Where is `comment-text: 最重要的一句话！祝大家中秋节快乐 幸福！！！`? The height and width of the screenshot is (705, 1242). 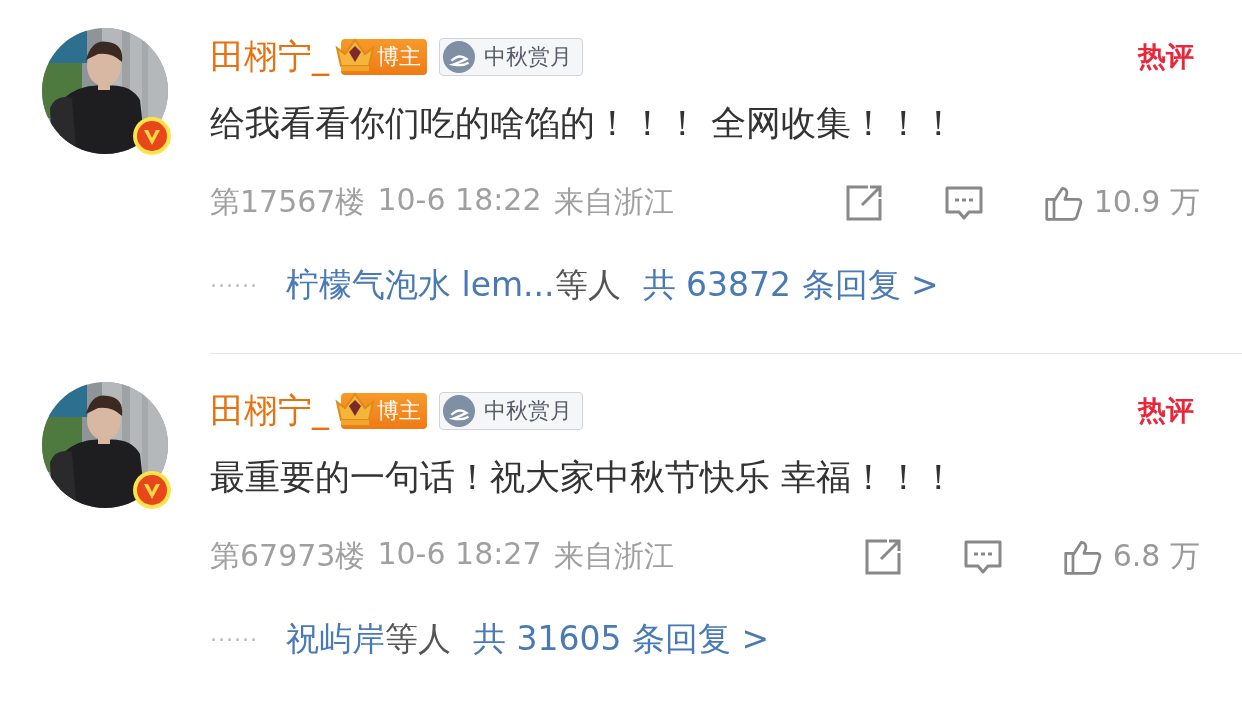
comment-text: 最重要的一句话！祝大家中秋节快乐 幸福！！！ is located at coordinates (584, 477).